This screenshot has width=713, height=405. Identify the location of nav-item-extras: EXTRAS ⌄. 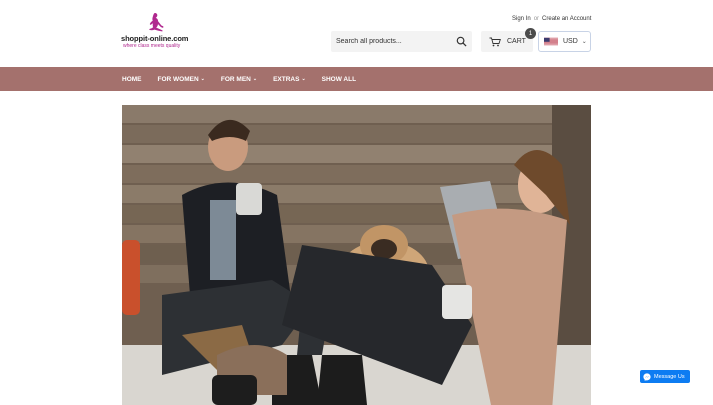
(289, 79).